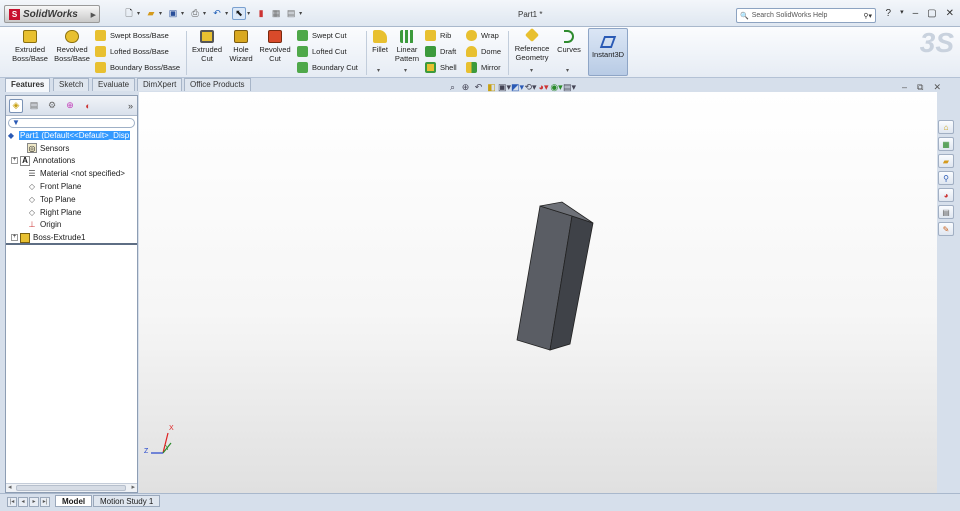 This screenshot has width=960, height=511. What do you see at coordinates (207, 46) in the screenshot?
I see `extruded-cut-button: Extruded Cut` at bounding box center [207, 46].